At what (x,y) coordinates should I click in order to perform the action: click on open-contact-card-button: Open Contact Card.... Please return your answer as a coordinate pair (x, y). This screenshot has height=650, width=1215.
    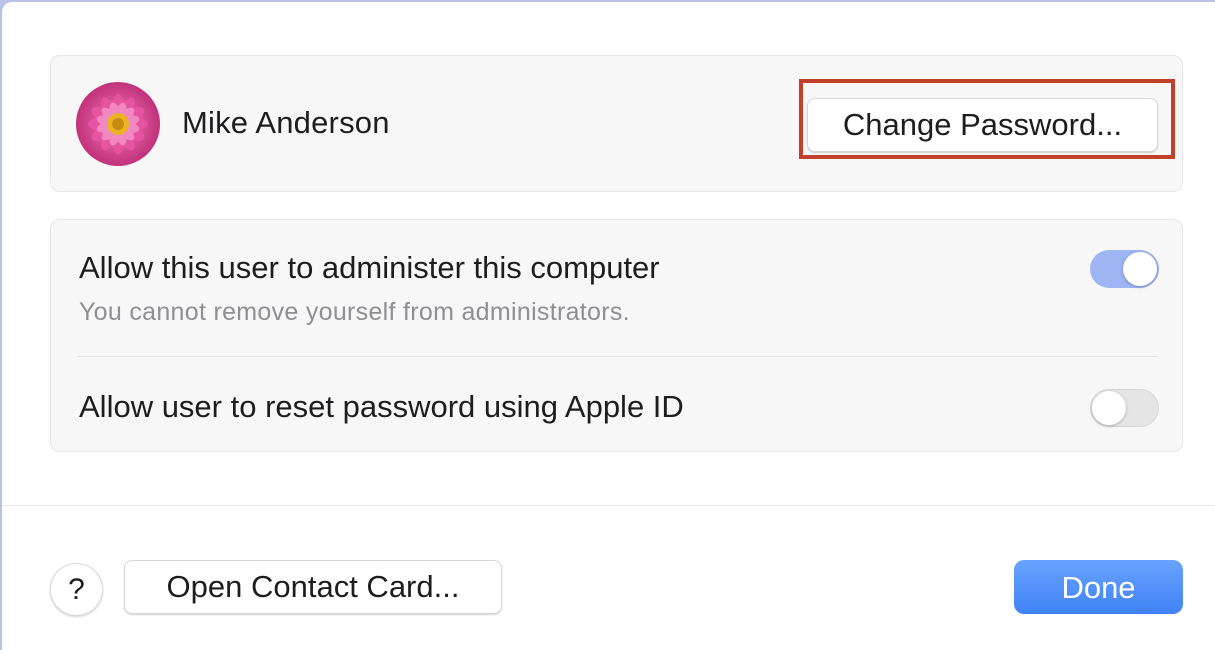
    Looking at the image, I should click on (313, 587).